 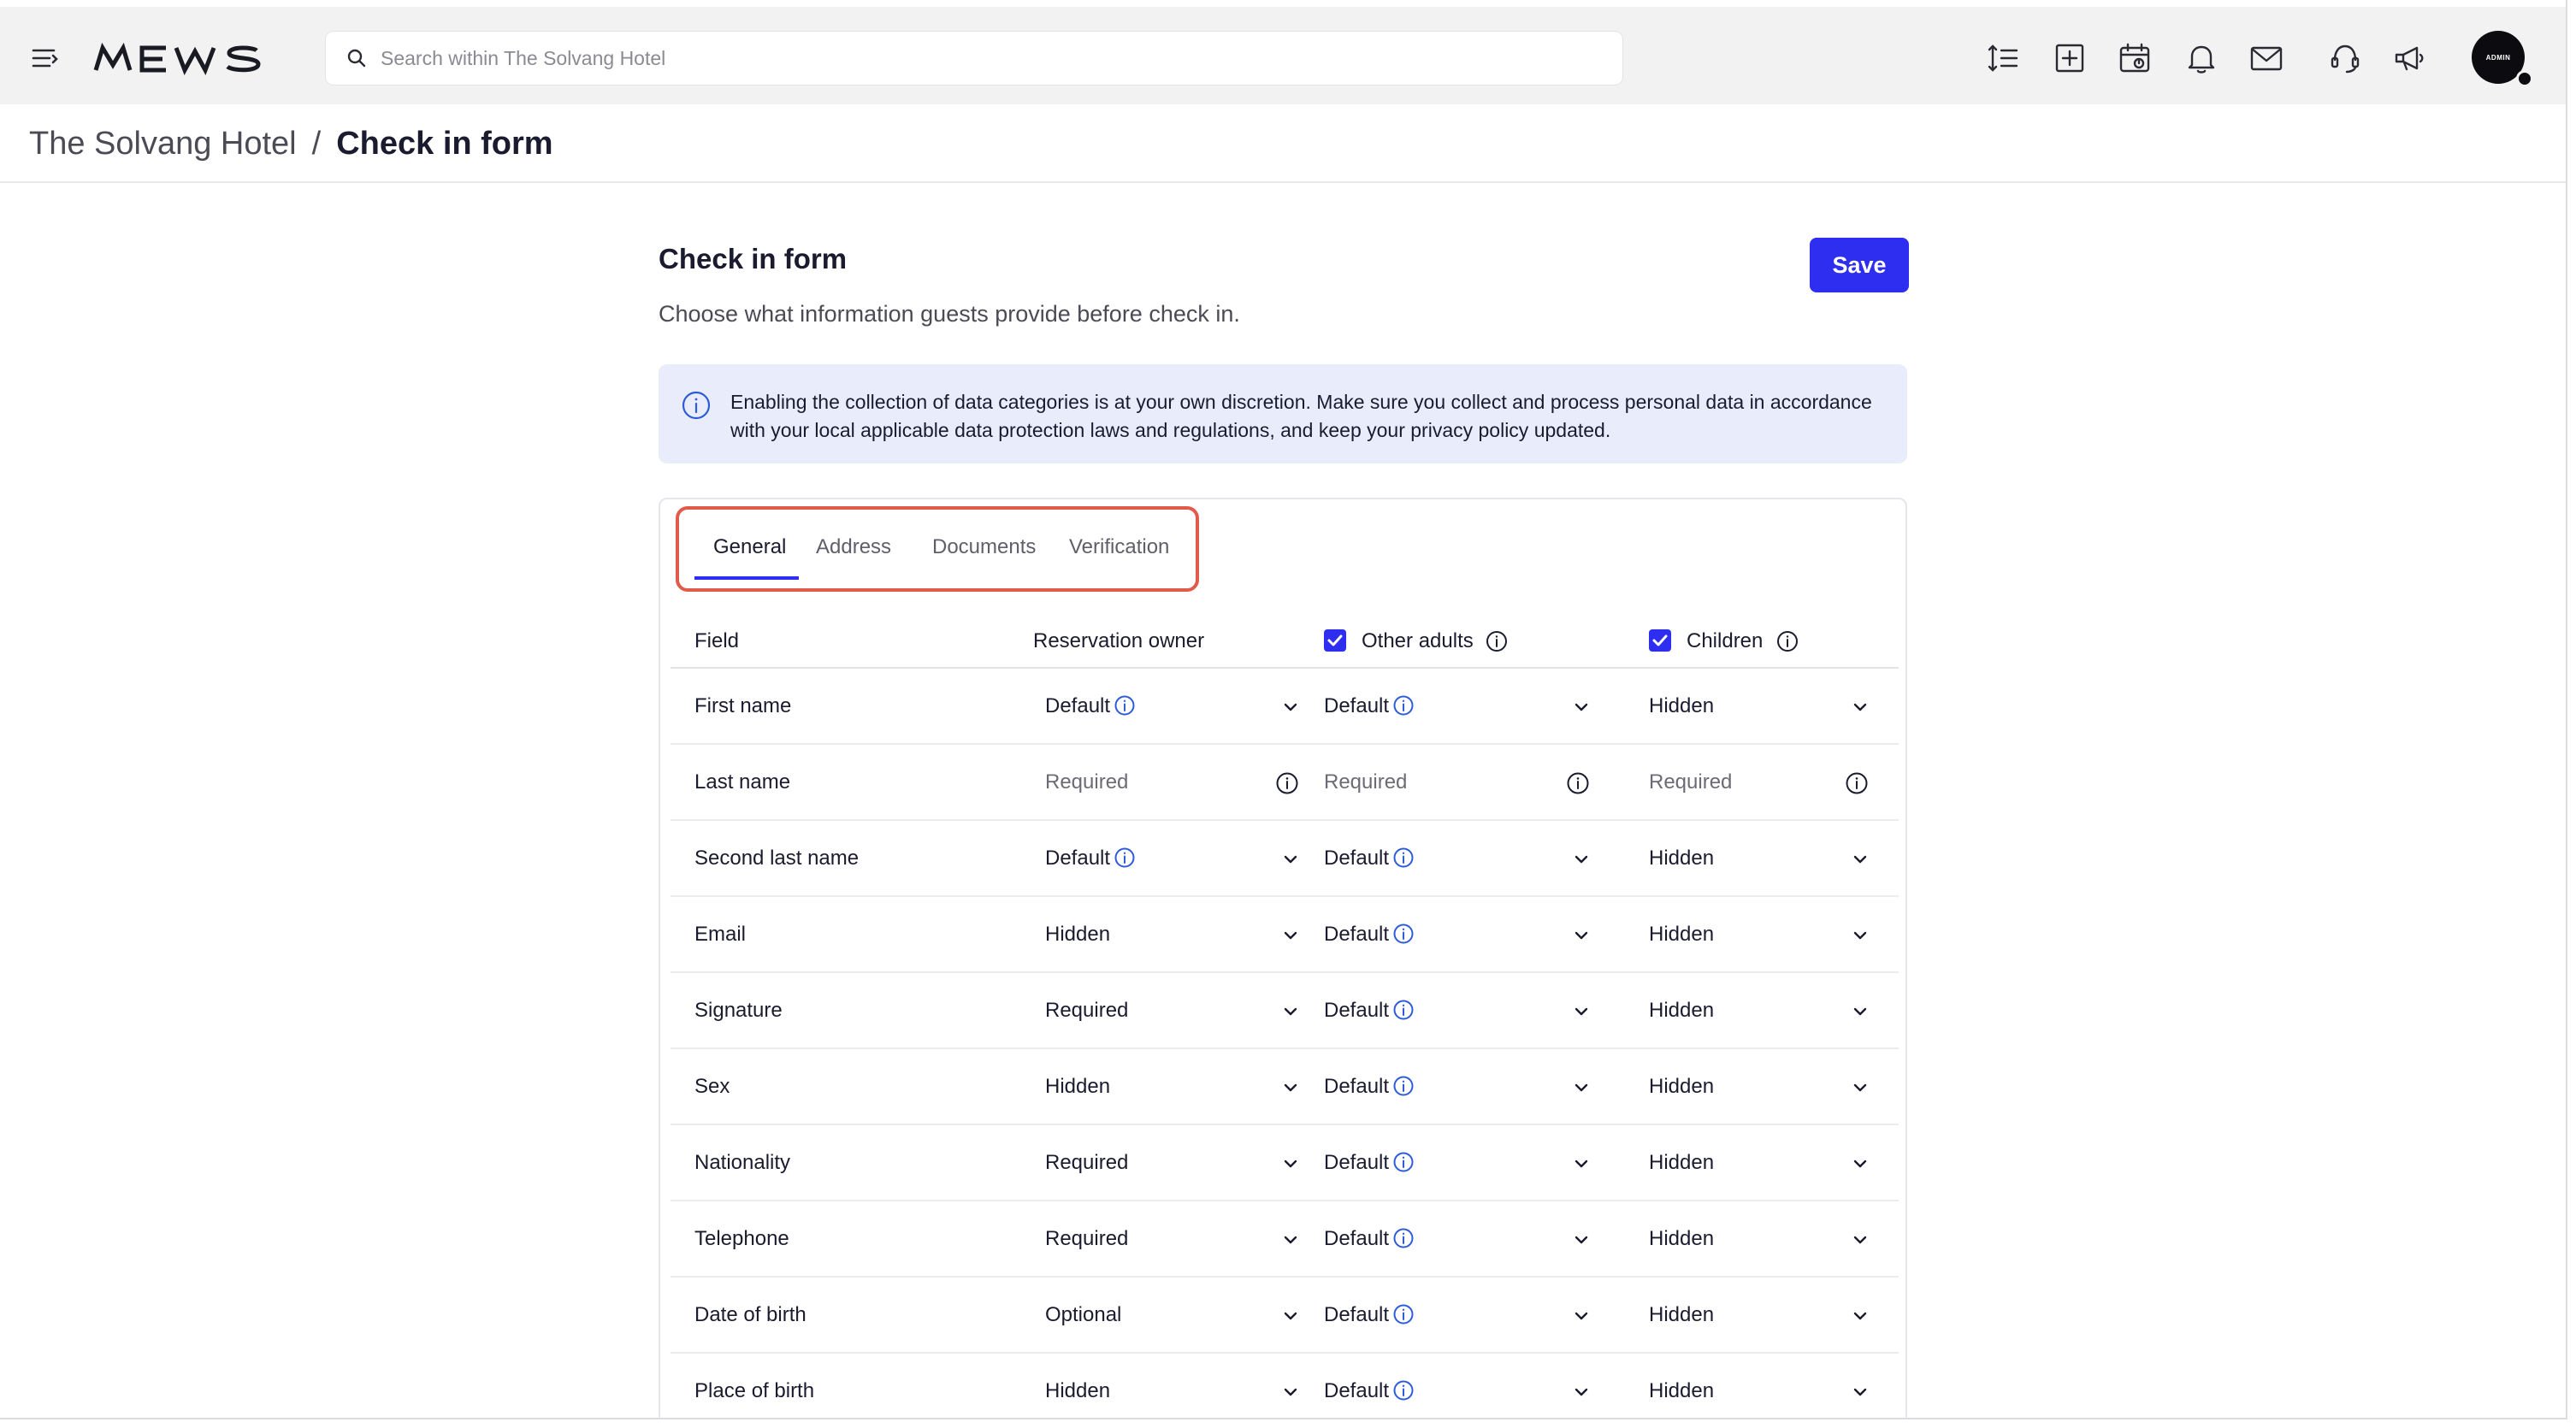 I want to click on table-row: Second last name Default Default Hidden, so click(x=1282, y=859).